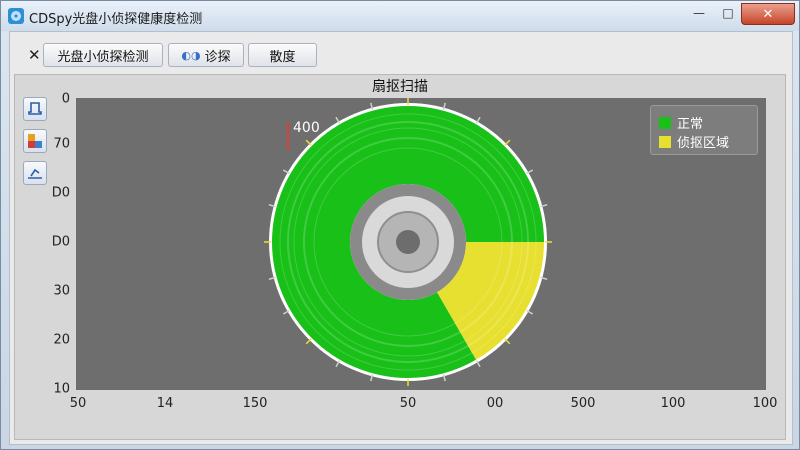 This screenshot has width=800, height=450. I want to click on disc-spindle, so click(408, 242).